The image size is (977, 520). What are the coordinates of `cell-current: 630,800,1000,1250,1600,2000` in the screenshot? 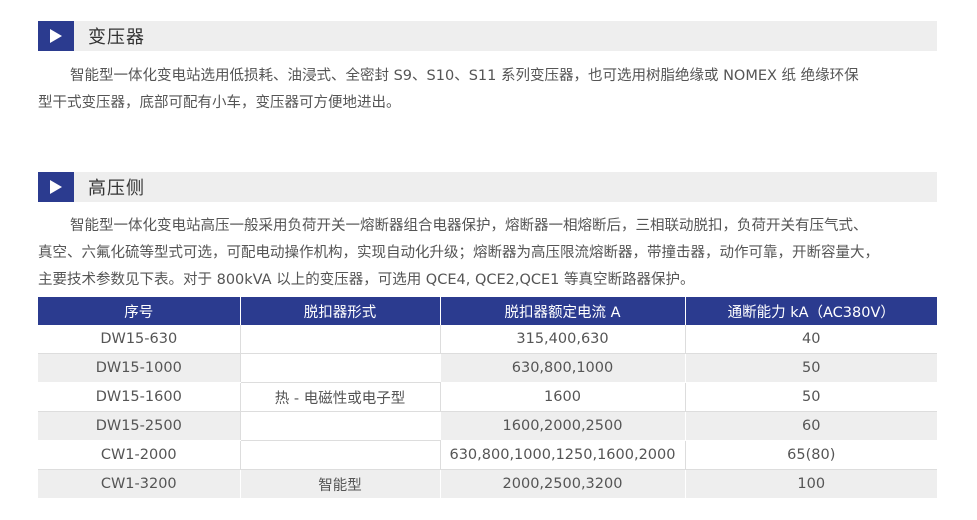 It's located at (562, 455).